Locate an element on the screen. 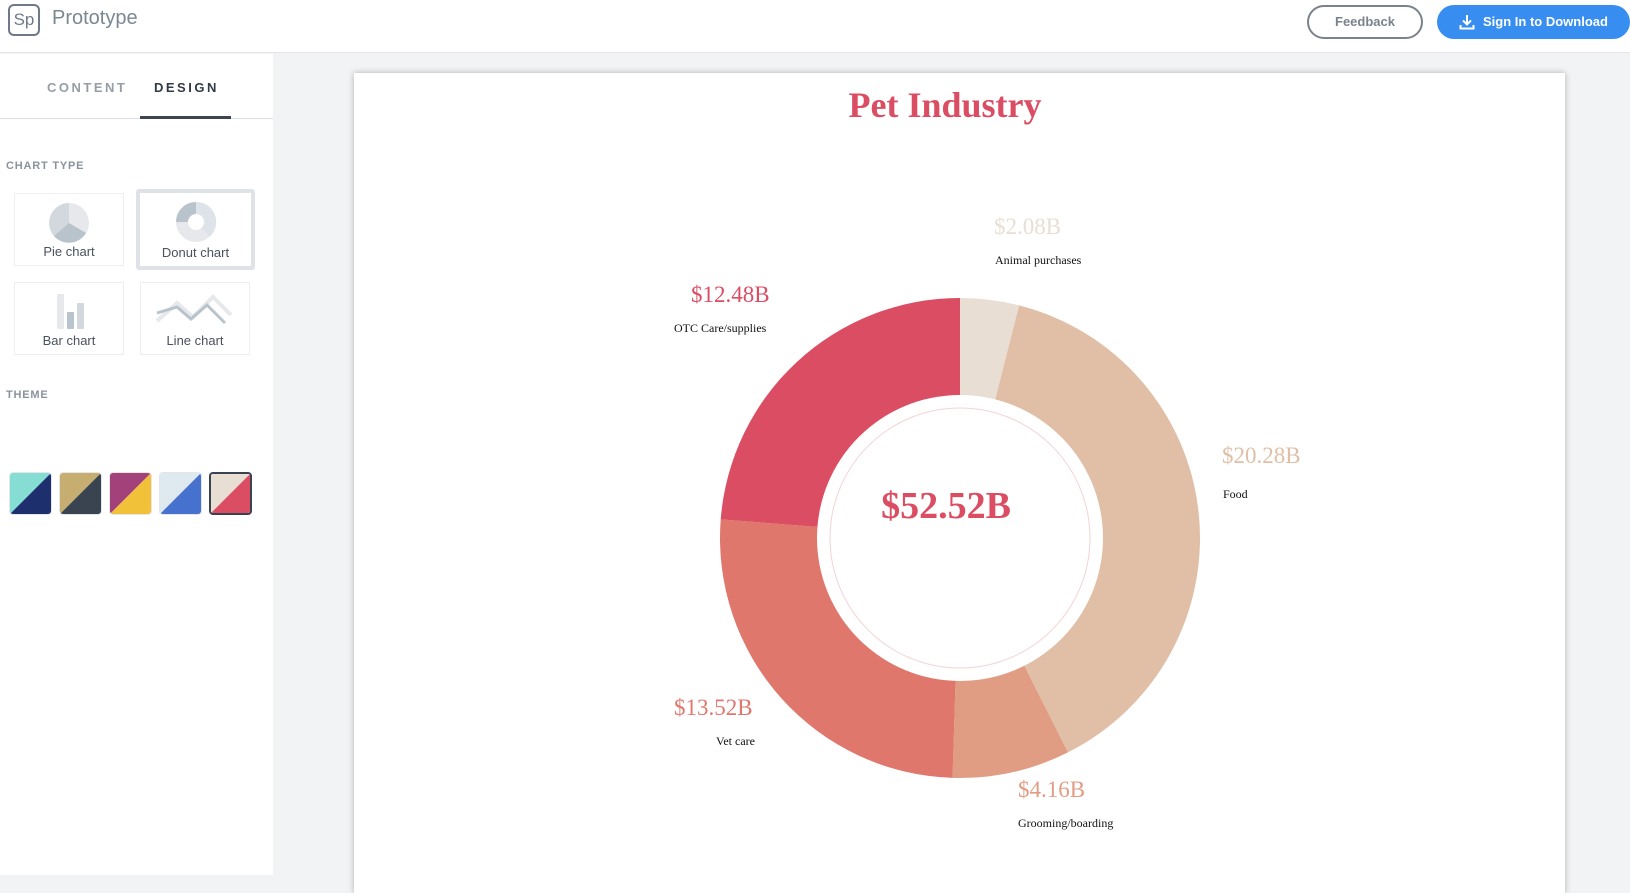 This screenshot has height=893, width=1630. slice-category-label: Animal purchases is located at coordinates (1038, 260).